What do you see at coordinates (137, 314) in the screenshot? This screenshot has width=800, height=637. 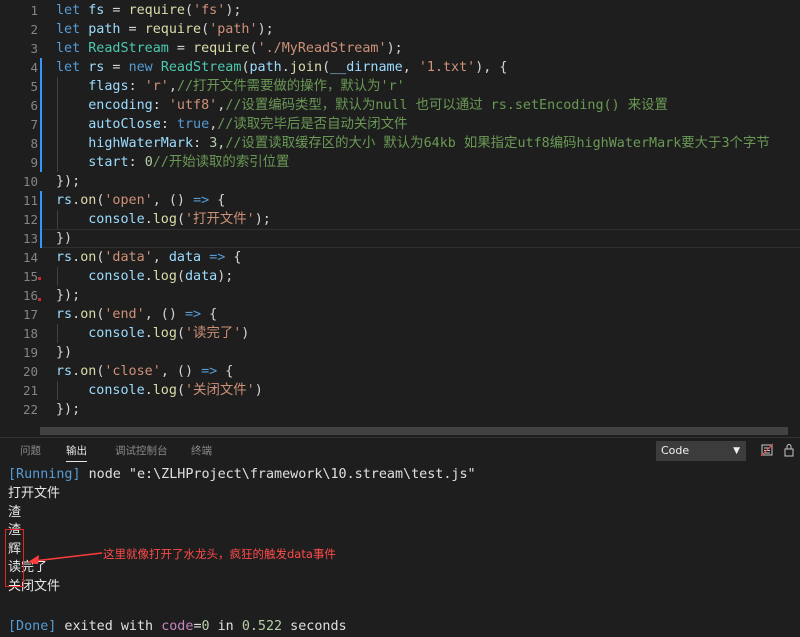 I see `code-text: rs.on('end', () => {` at bounding box center [137, 314].